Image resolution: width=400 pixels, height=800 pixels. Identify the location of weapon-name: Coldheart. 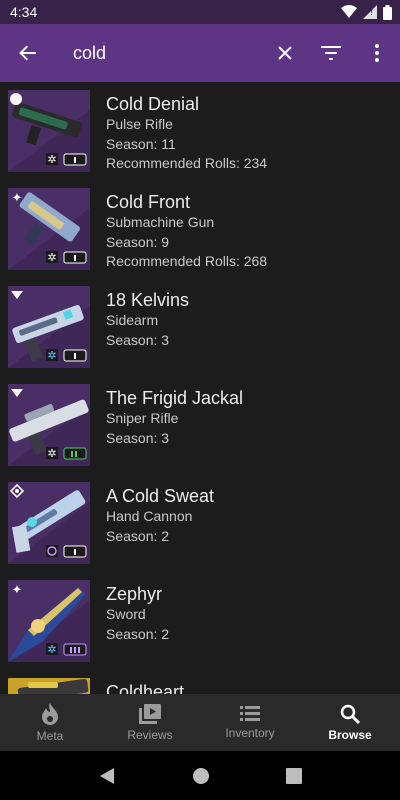
(145, 688).